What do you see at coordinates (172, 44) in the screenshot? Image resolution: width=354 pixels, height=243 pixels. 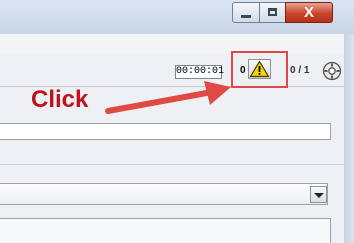 I see `menu-strip` at bounding box center [172, 44].